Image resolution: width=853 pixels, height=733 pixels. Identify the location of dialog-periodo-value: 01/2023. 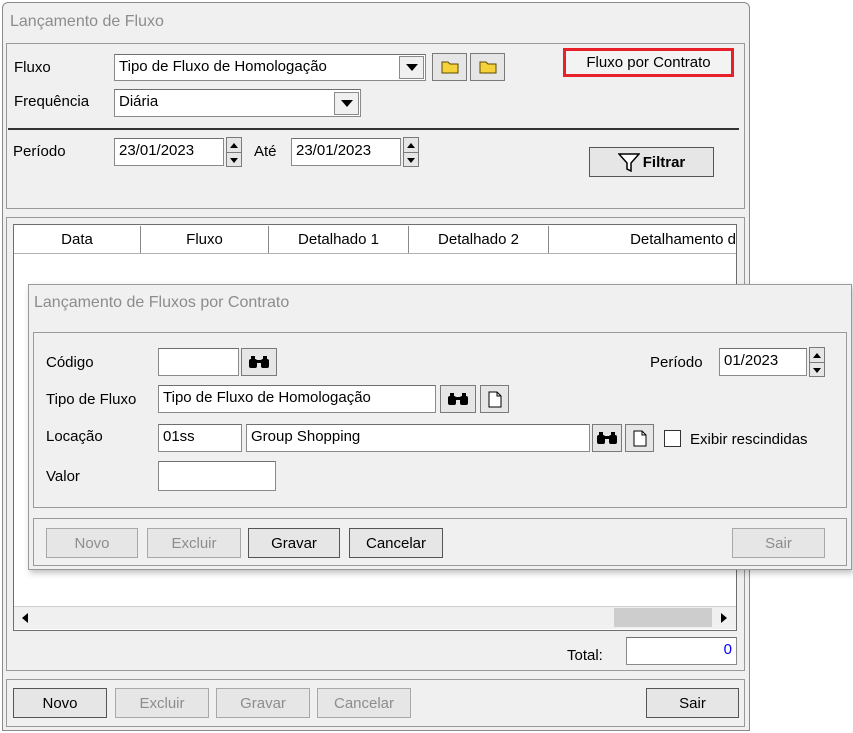
(751, 360).